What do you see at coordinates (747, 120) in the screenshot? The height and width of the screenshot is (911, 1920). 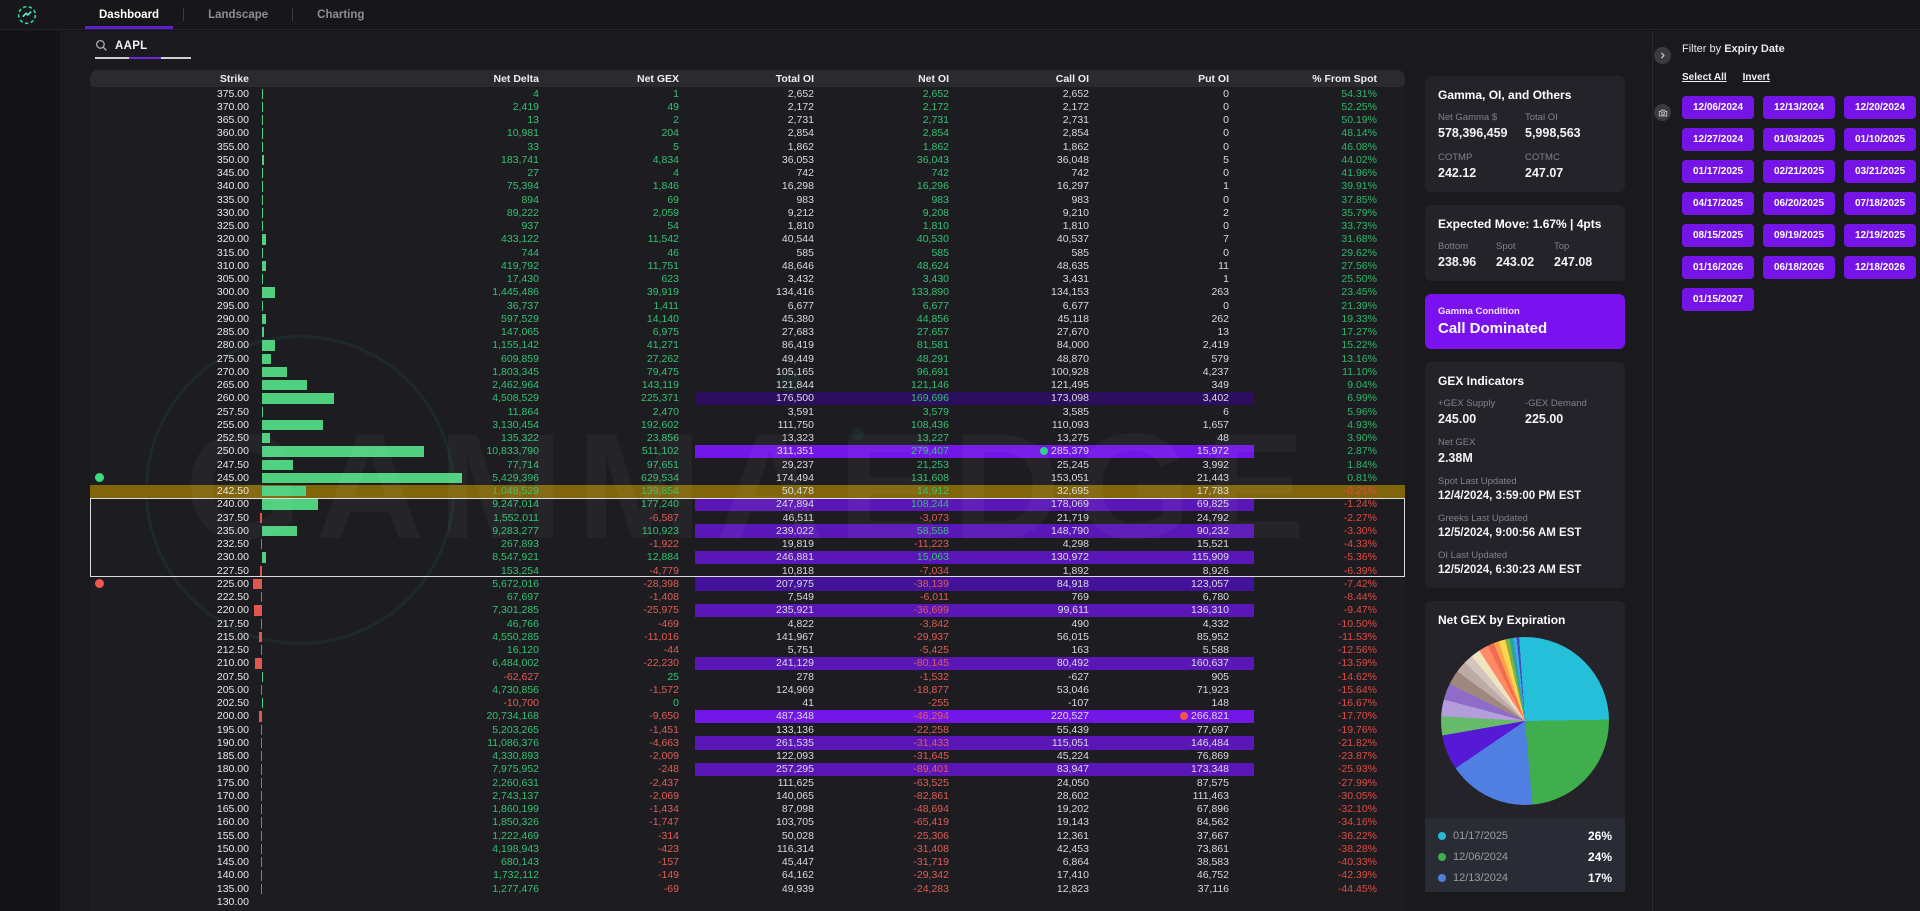 I see `strike-row-365.00: 365.00 13 2 2,731 2,731 2,731 0 50.19%` at bounding box center [747, 120].